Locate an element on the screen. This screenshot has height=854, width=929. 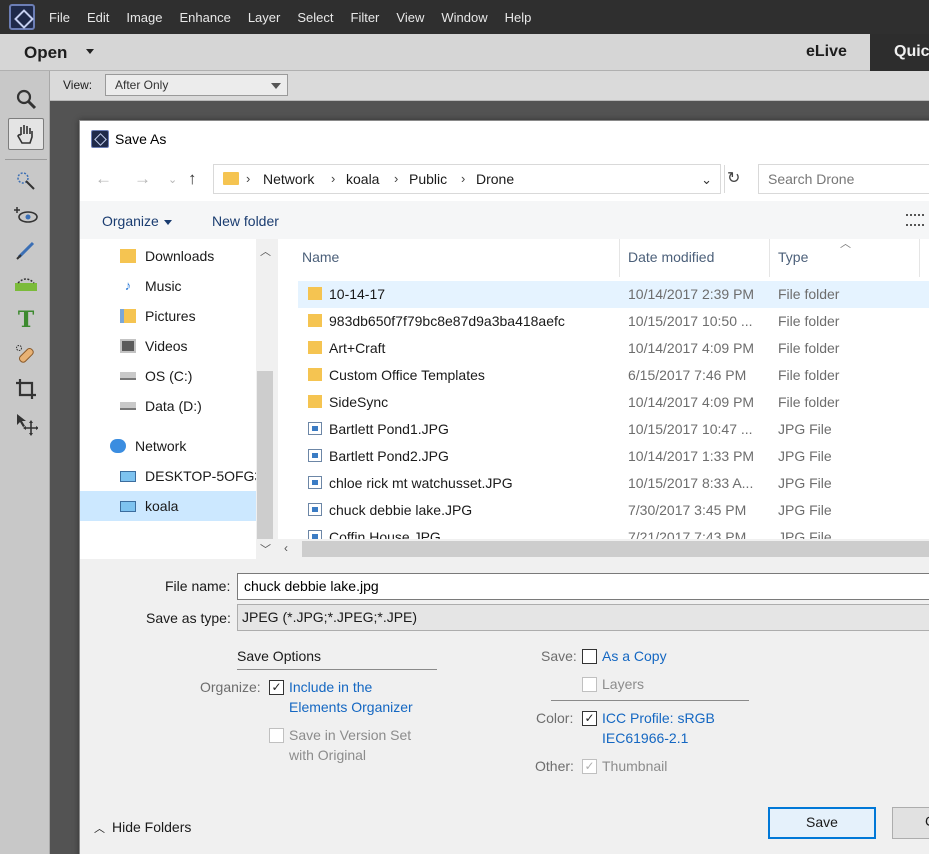
thumbnail-checkbox: ✓ is located at coordinates (589, 766).